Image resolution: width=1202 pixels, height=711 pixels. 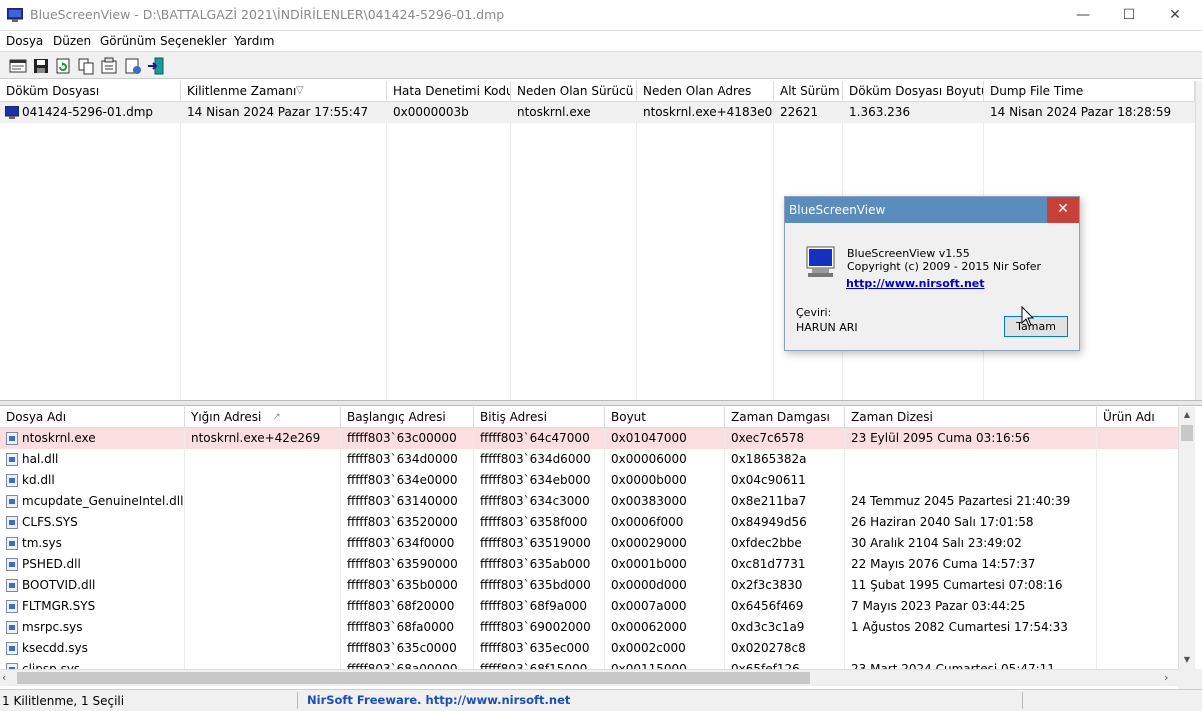 I want to click on cell-file-name: FLTMGR.SYS, so click(x=59, y=606).